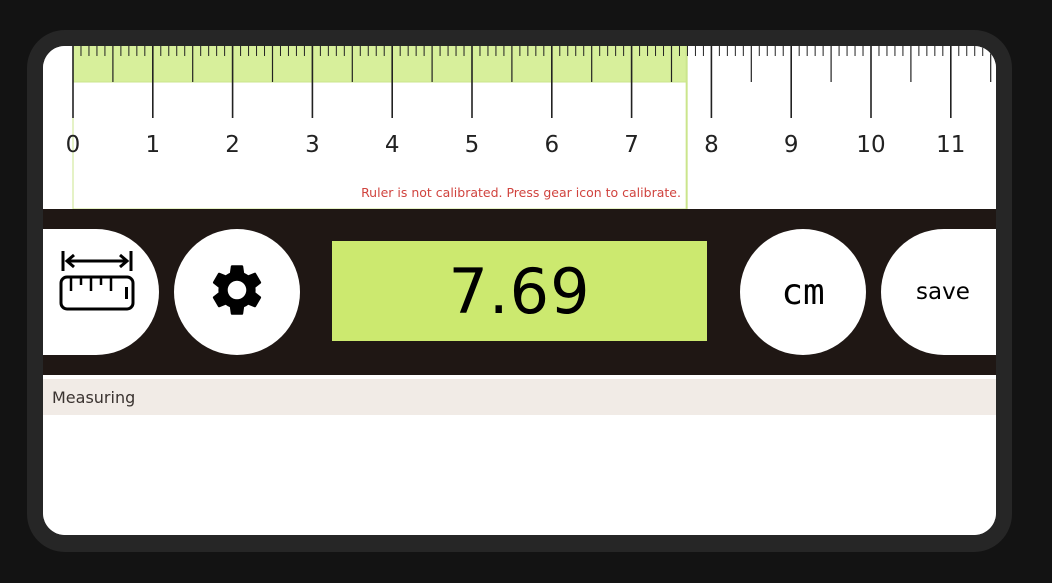 The width and height of the screenshot is (1052, 583). I want to click on save-label: save, so click(943, 292).